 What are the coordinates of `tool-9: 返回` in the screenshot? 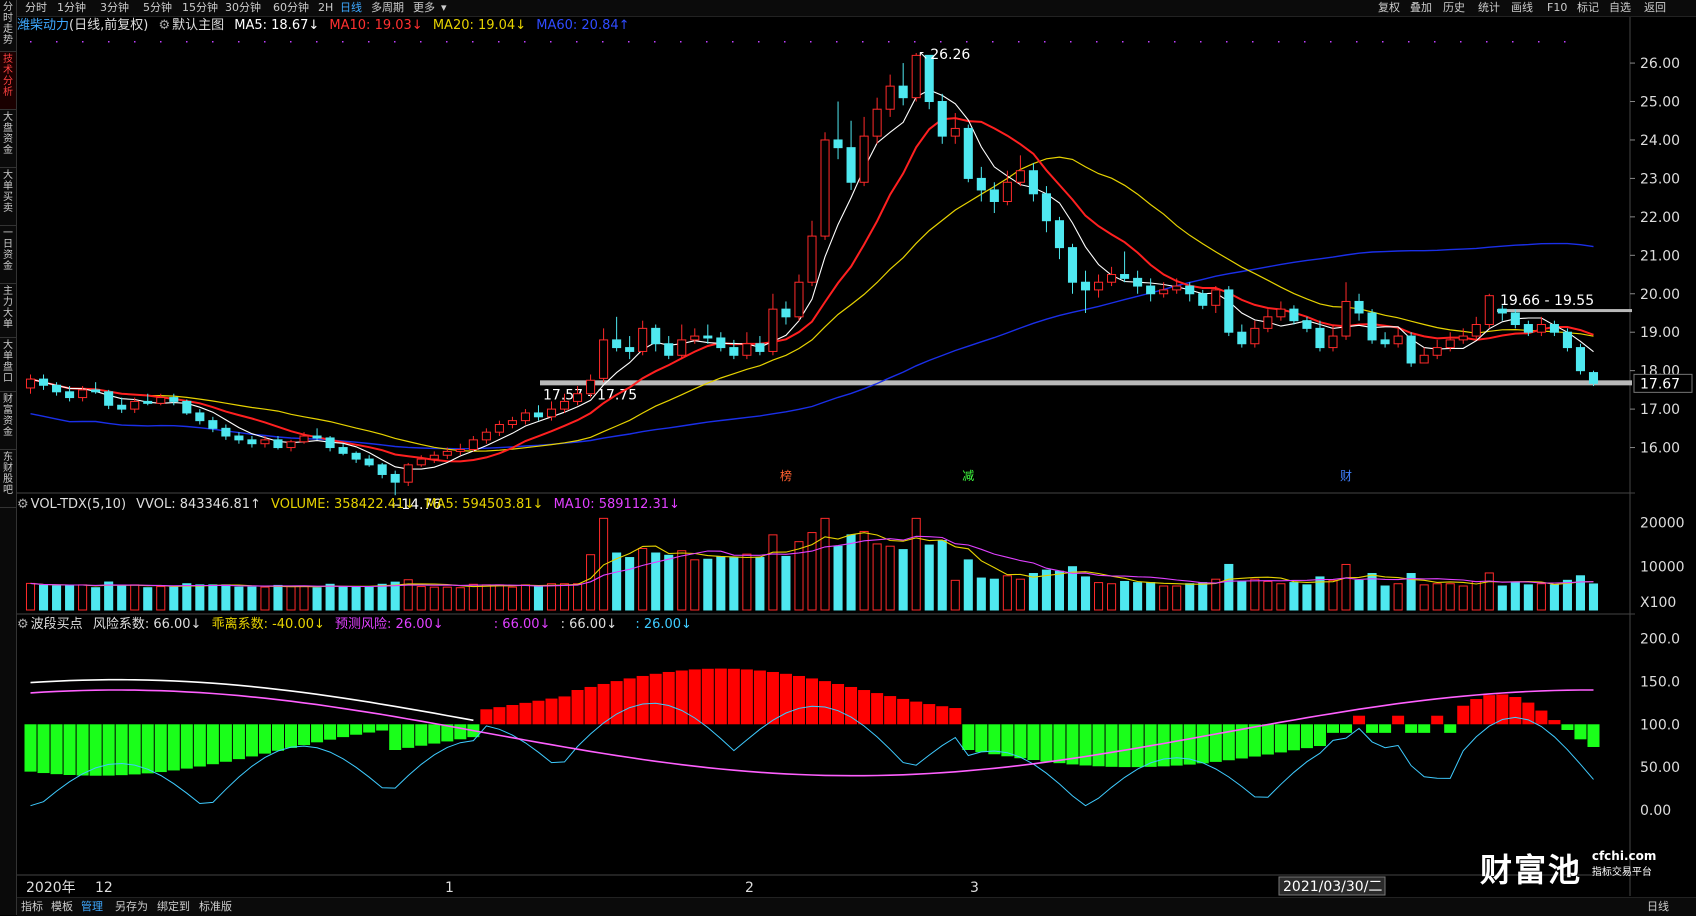 It's located at (1655, 7).